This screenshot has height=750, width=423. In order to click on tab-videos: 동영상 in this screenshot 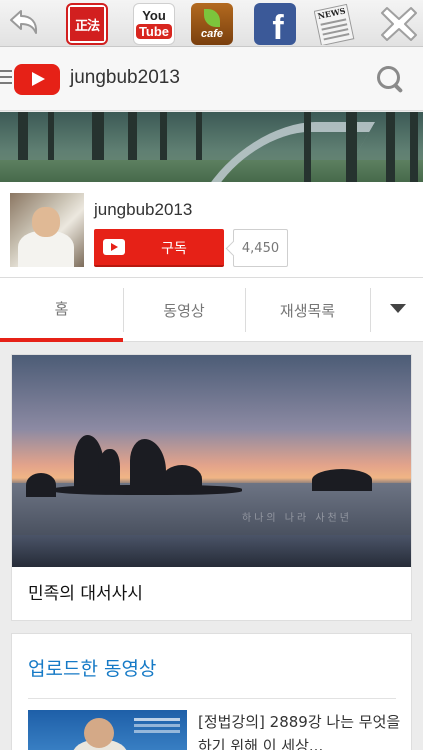, I will do `click(184, 310)`.